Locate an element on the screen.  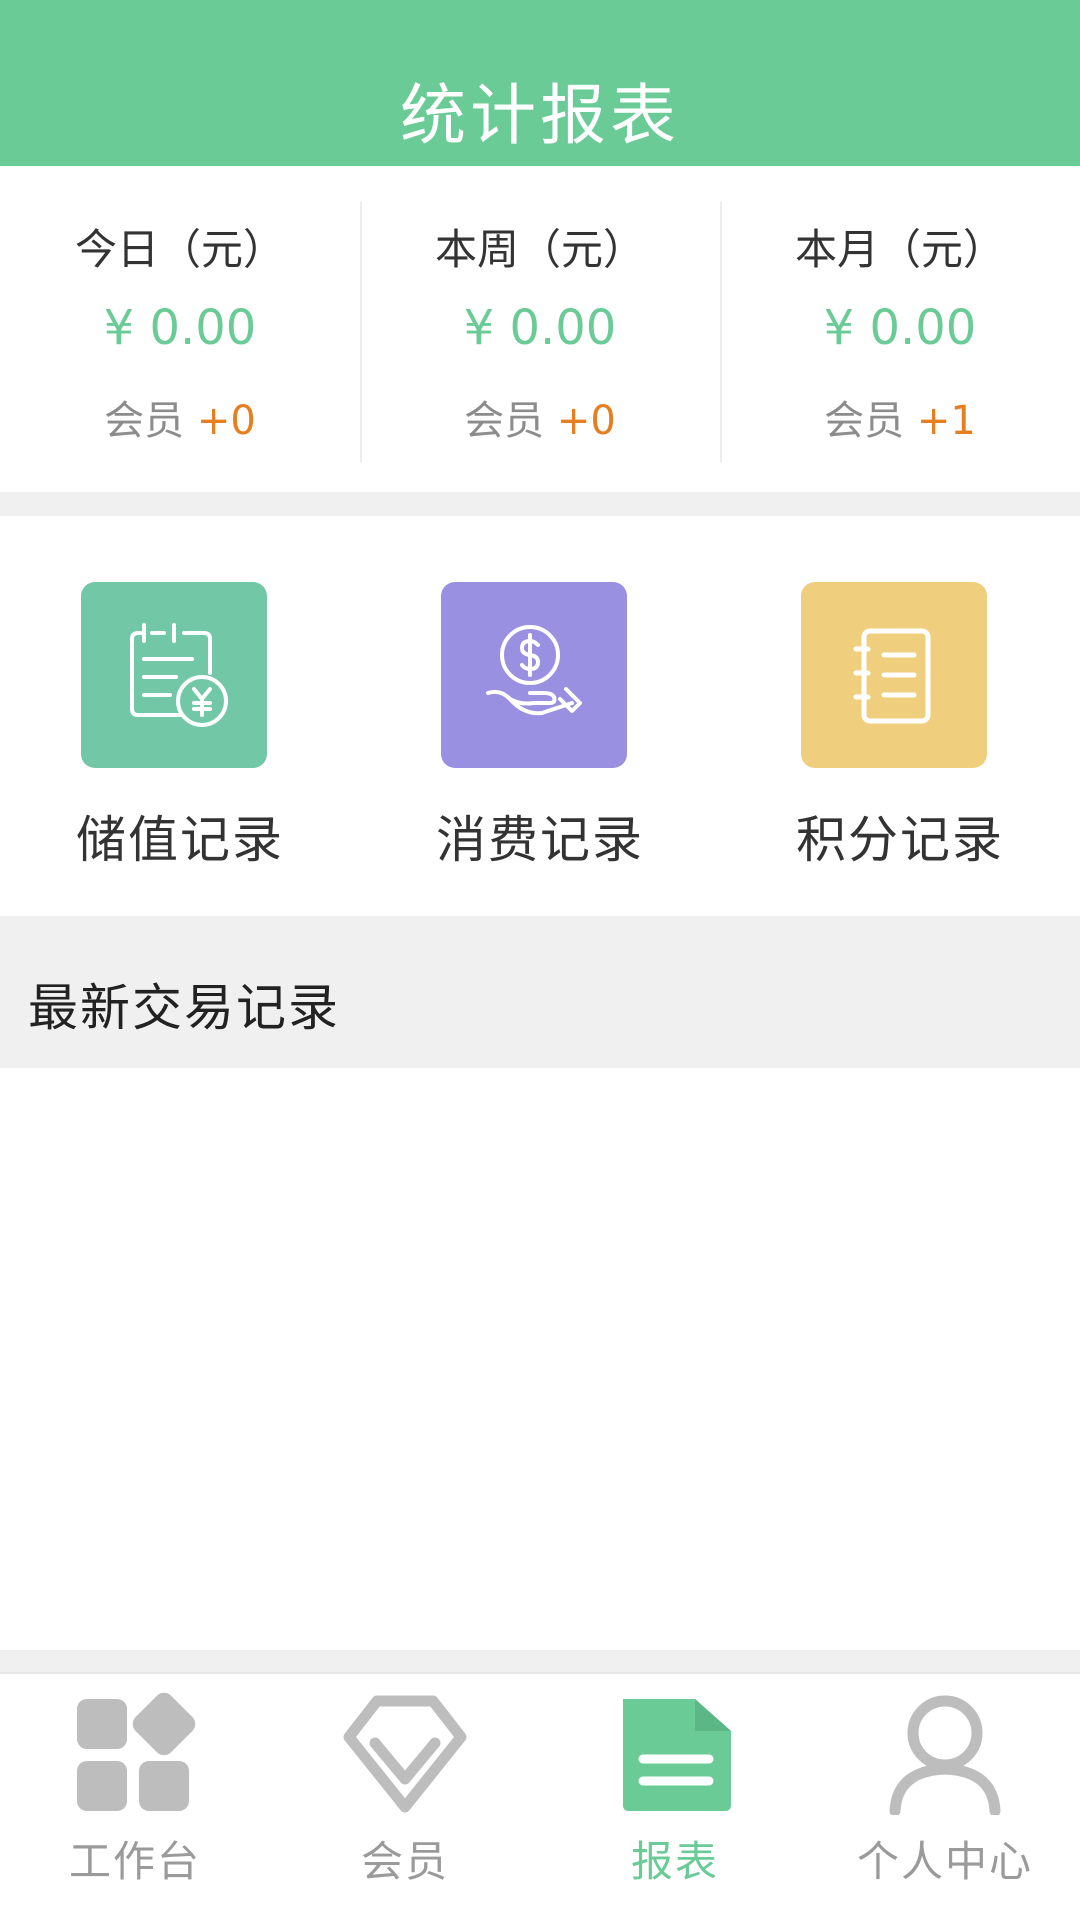
stat-members: 会员 +1 is located at coordinates (900, 417).